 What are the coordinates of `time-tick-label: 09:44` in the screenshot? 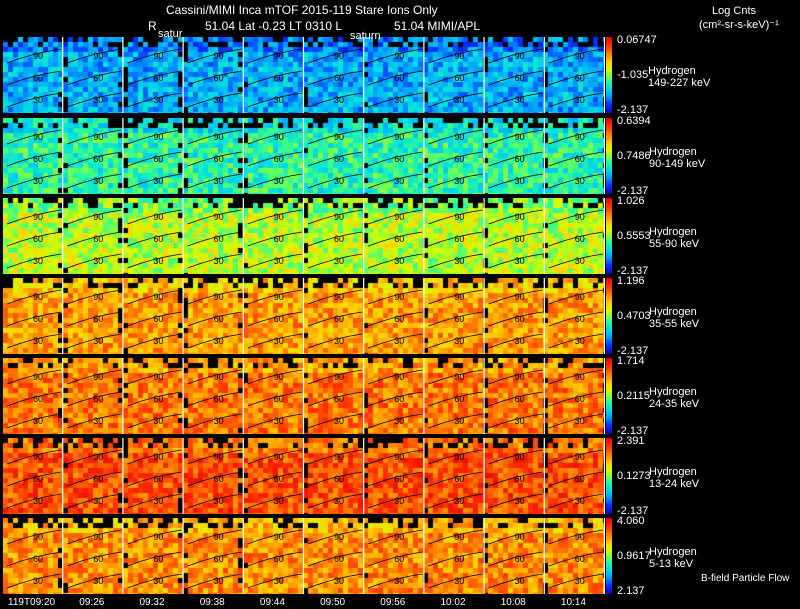 It's located at (272, 602).